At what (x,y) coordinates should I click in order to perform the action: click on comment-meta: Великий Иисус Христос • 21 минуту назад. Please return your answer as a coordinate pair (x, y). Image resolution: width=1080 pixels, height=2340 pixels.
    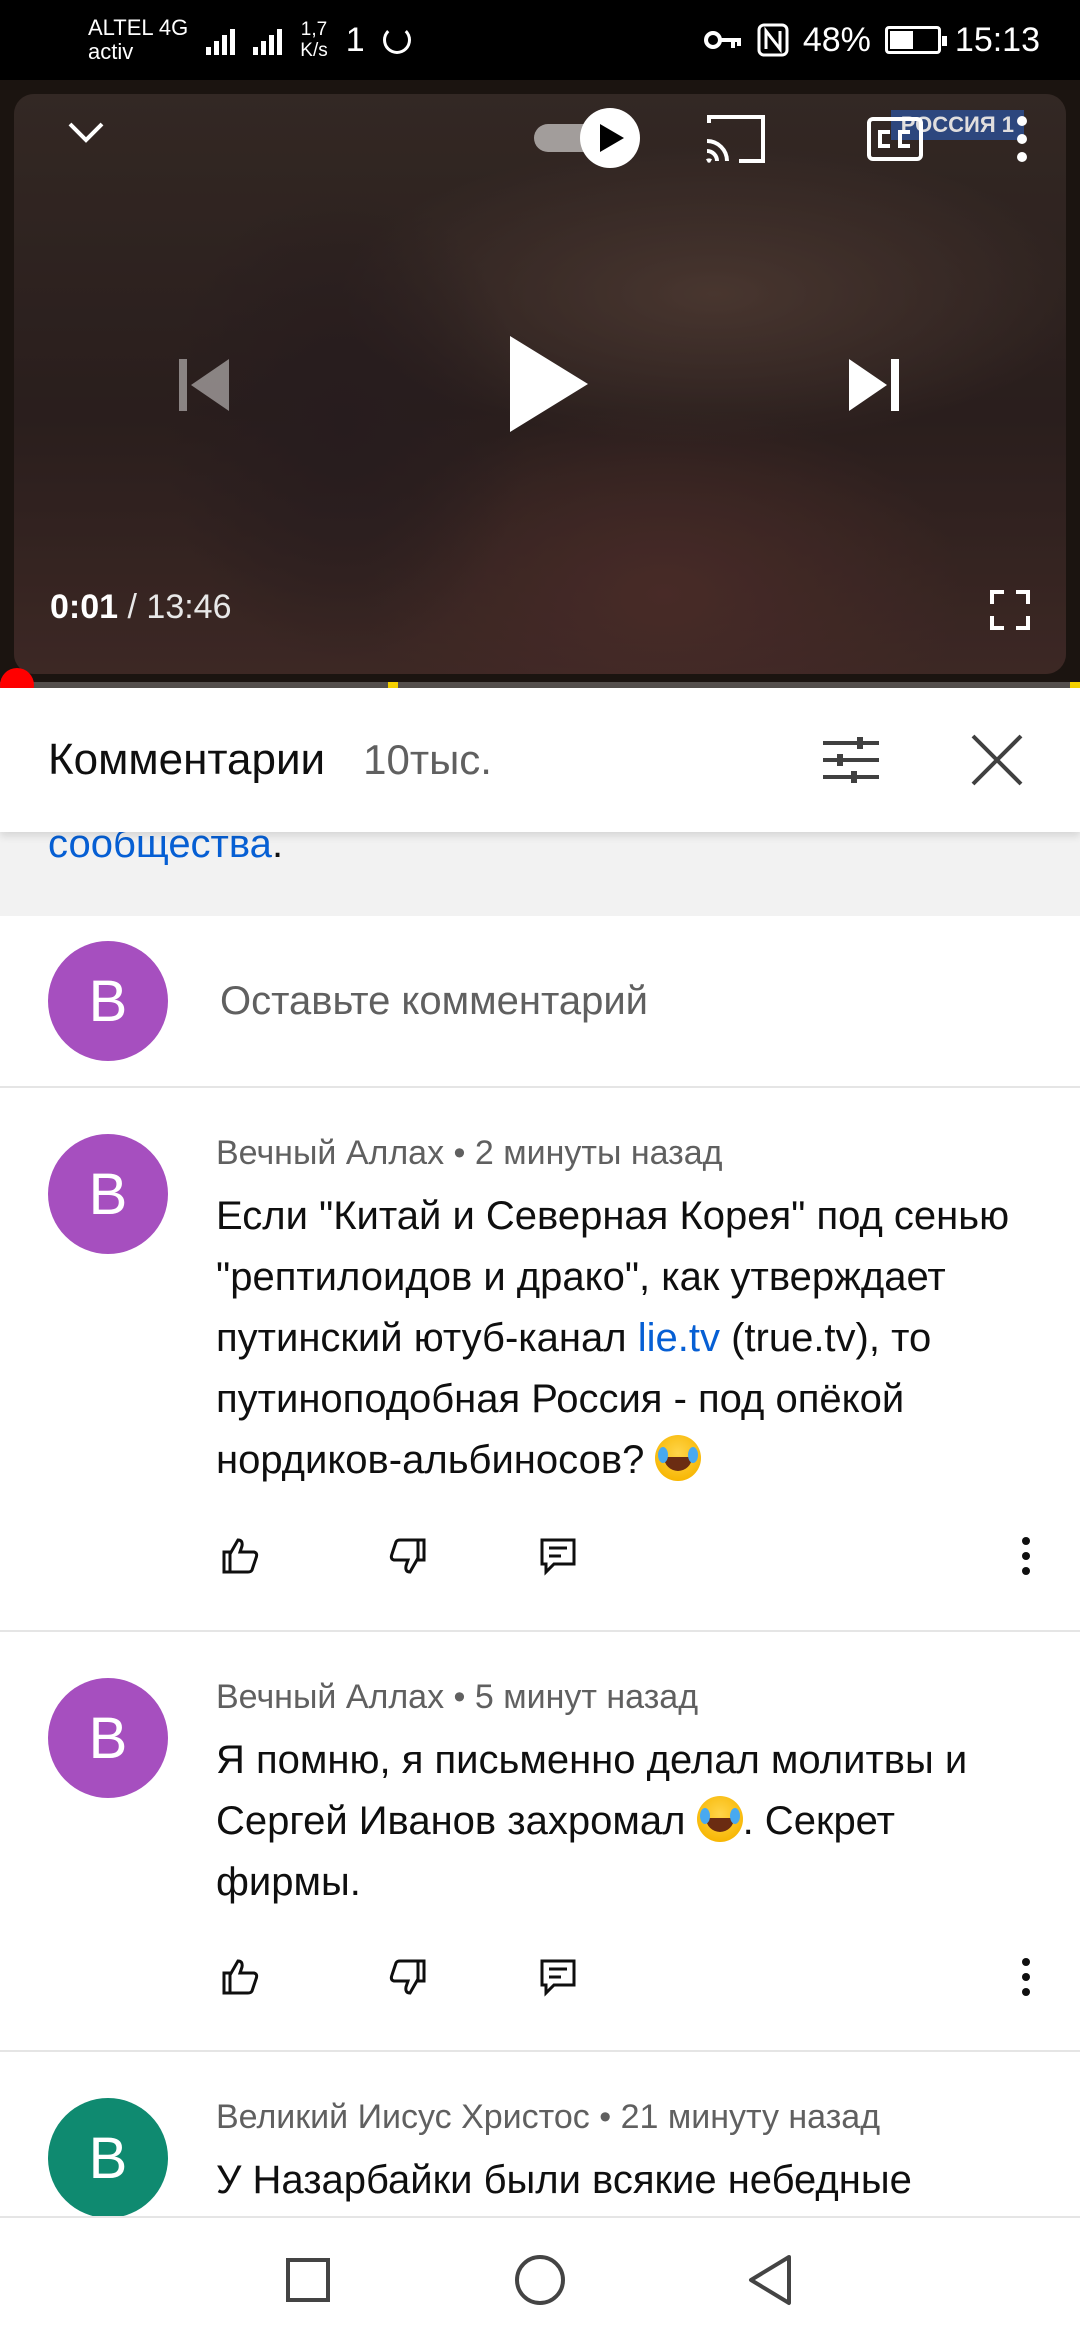
    Looking at the image, I should click on (548, 2117).